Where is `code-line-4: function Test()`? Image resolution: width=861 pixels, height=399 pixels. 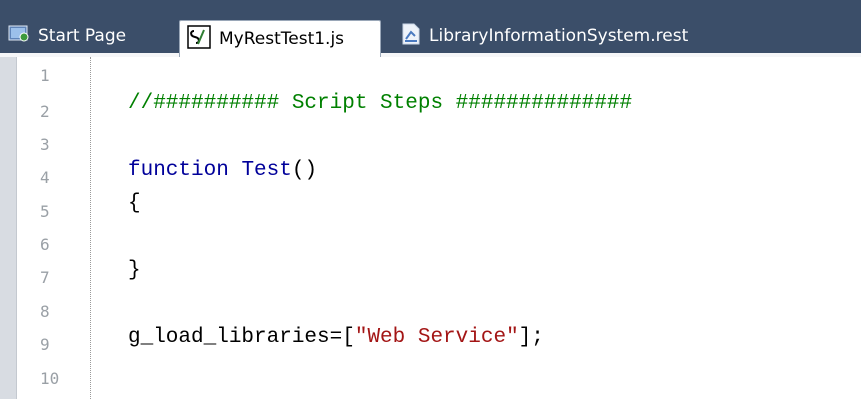
code-line-4: function Test() is located at coordinates (222, 171).